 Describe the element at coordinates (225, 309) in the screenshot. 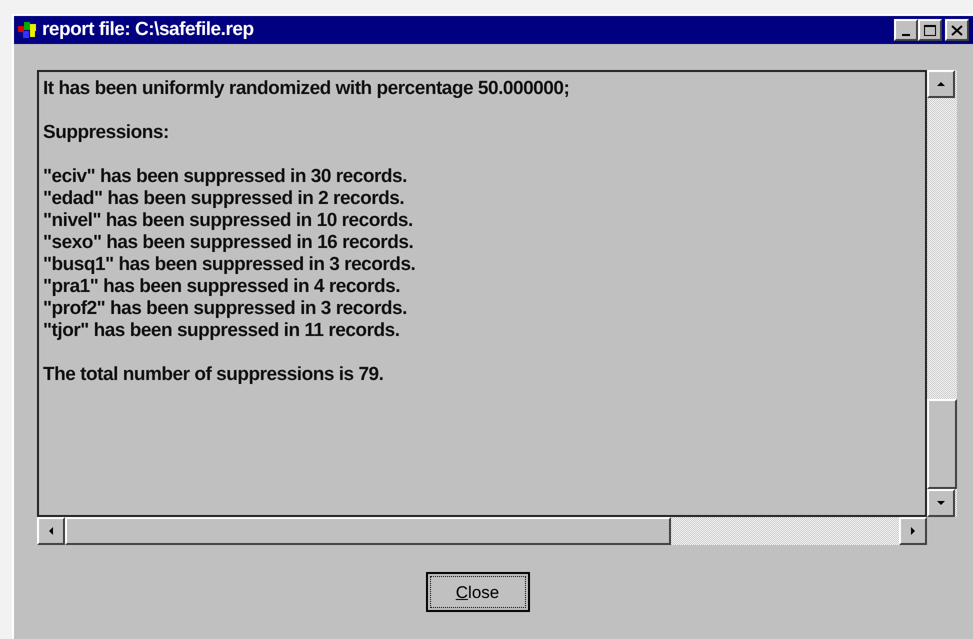

I see `report-line: "prof2" has been suppressed in 3 records.` at that location.